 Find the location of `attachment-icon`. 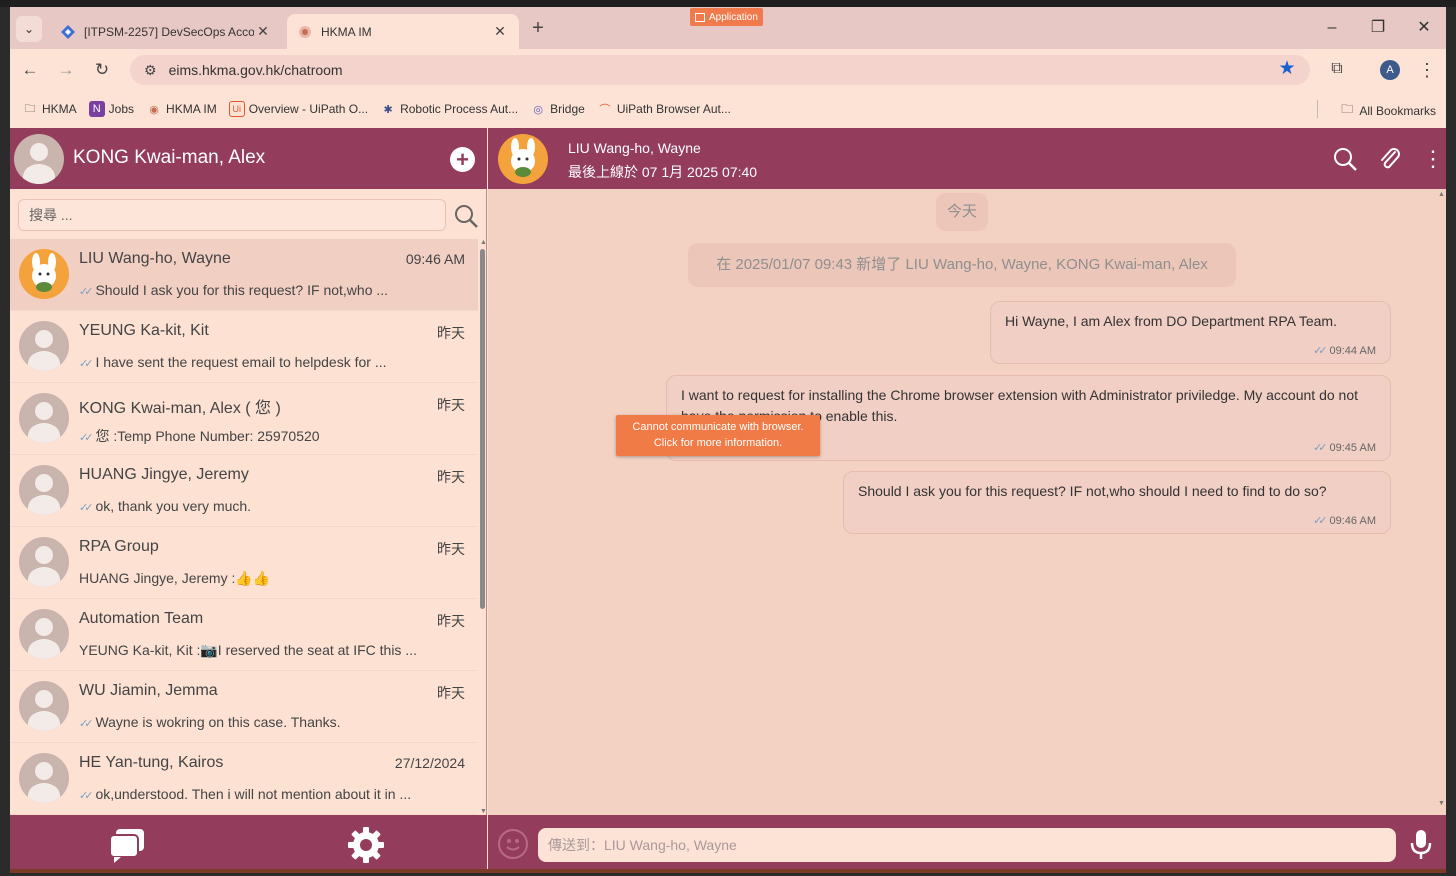

attachment-icon is located at coordinates (1390, 159).